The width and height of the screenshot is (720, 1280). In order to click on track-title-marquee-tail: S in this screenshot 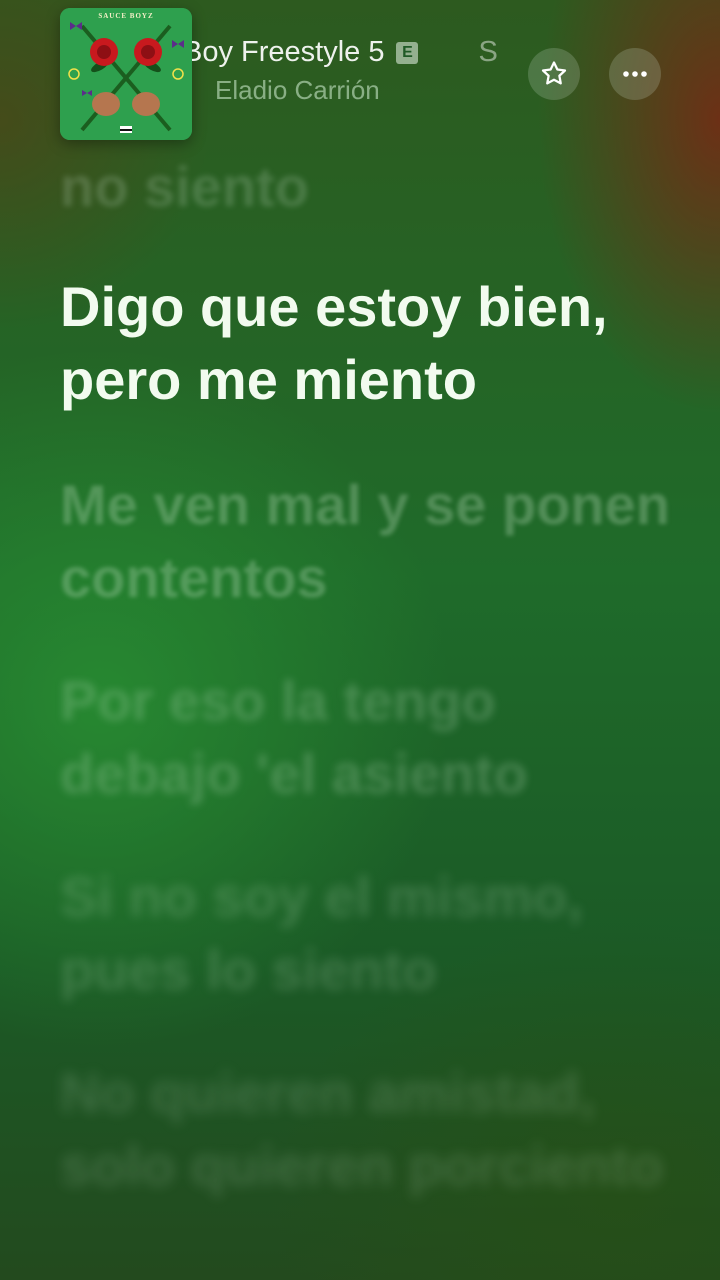, I will do `click(488, 52)`.